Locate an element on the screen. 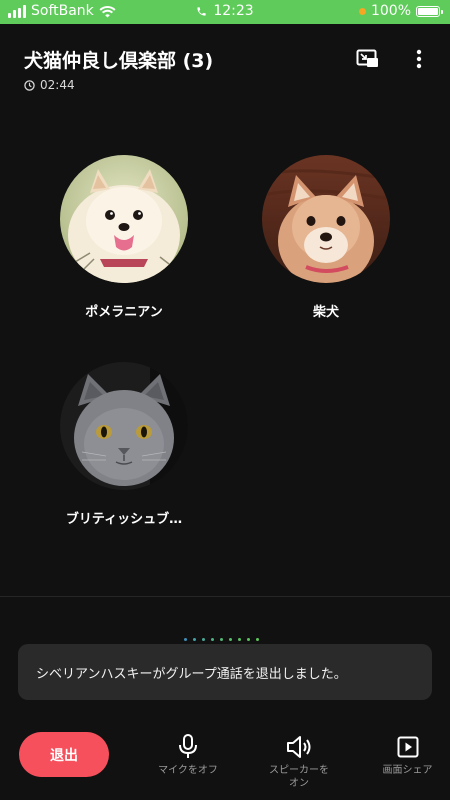 The height and width of the screenshot is (800, 450). battery-info: 100% is located at coordinates (400, 11).